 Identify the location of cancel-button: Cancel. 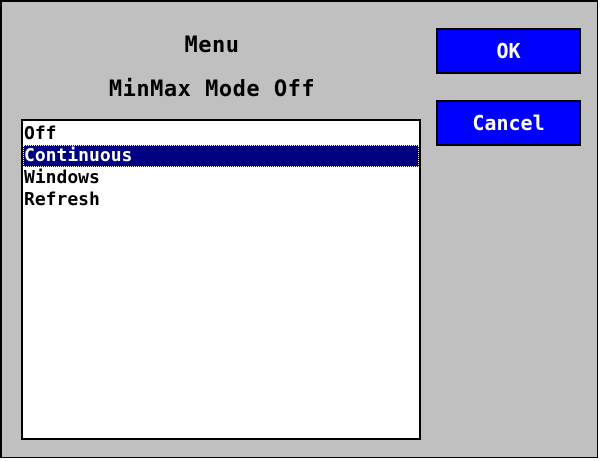
(508, 123).